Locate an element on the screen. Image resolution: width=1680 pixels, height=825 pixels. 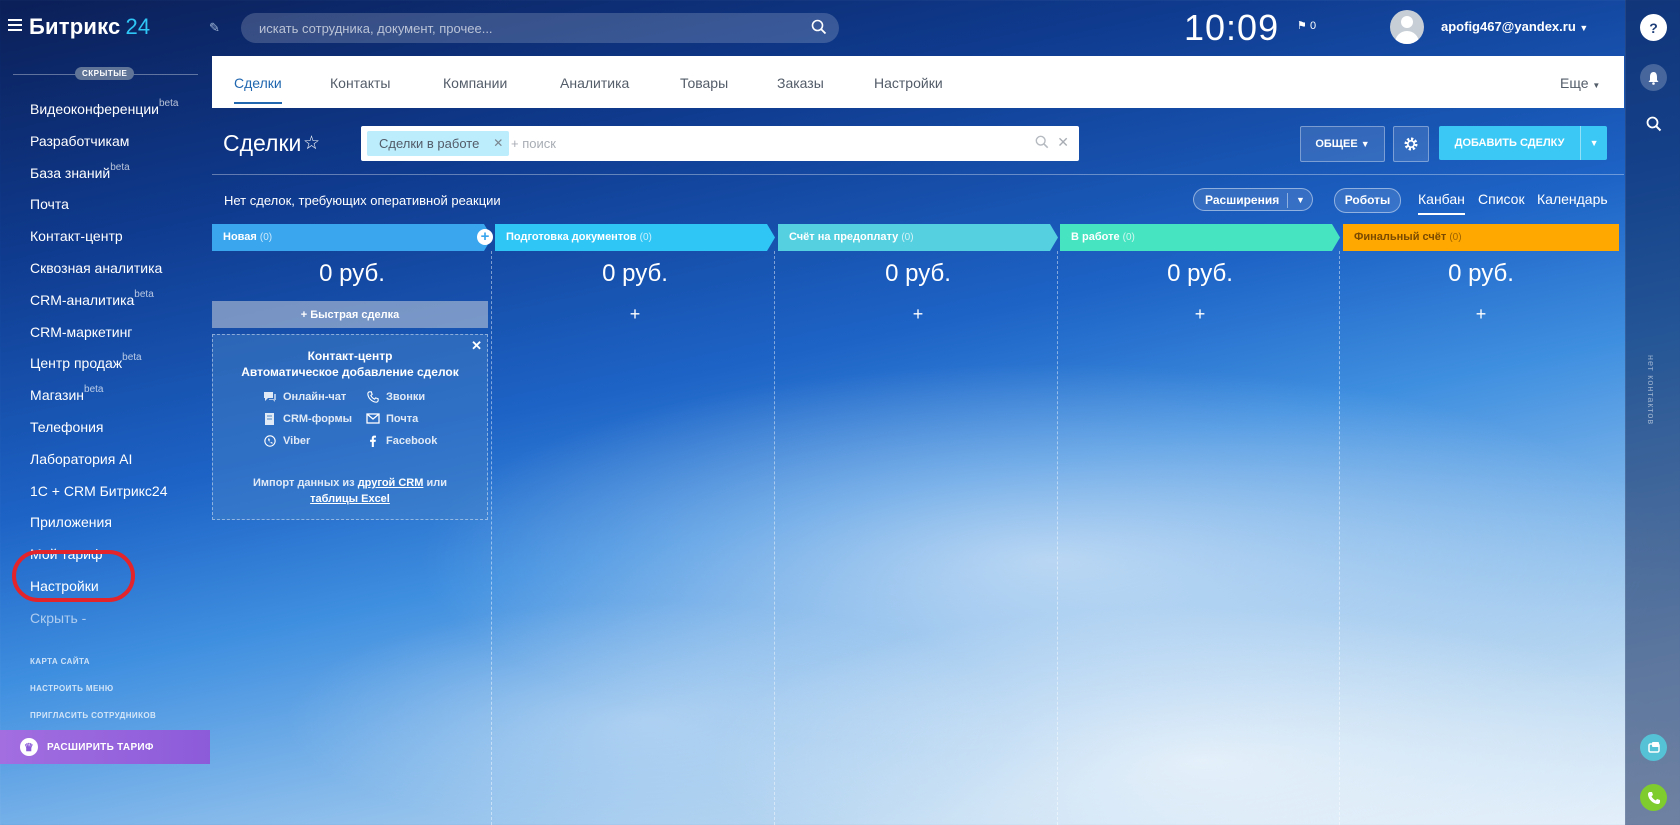
import-excel-link: таблицы Excel is located at coordinates (350, 499).